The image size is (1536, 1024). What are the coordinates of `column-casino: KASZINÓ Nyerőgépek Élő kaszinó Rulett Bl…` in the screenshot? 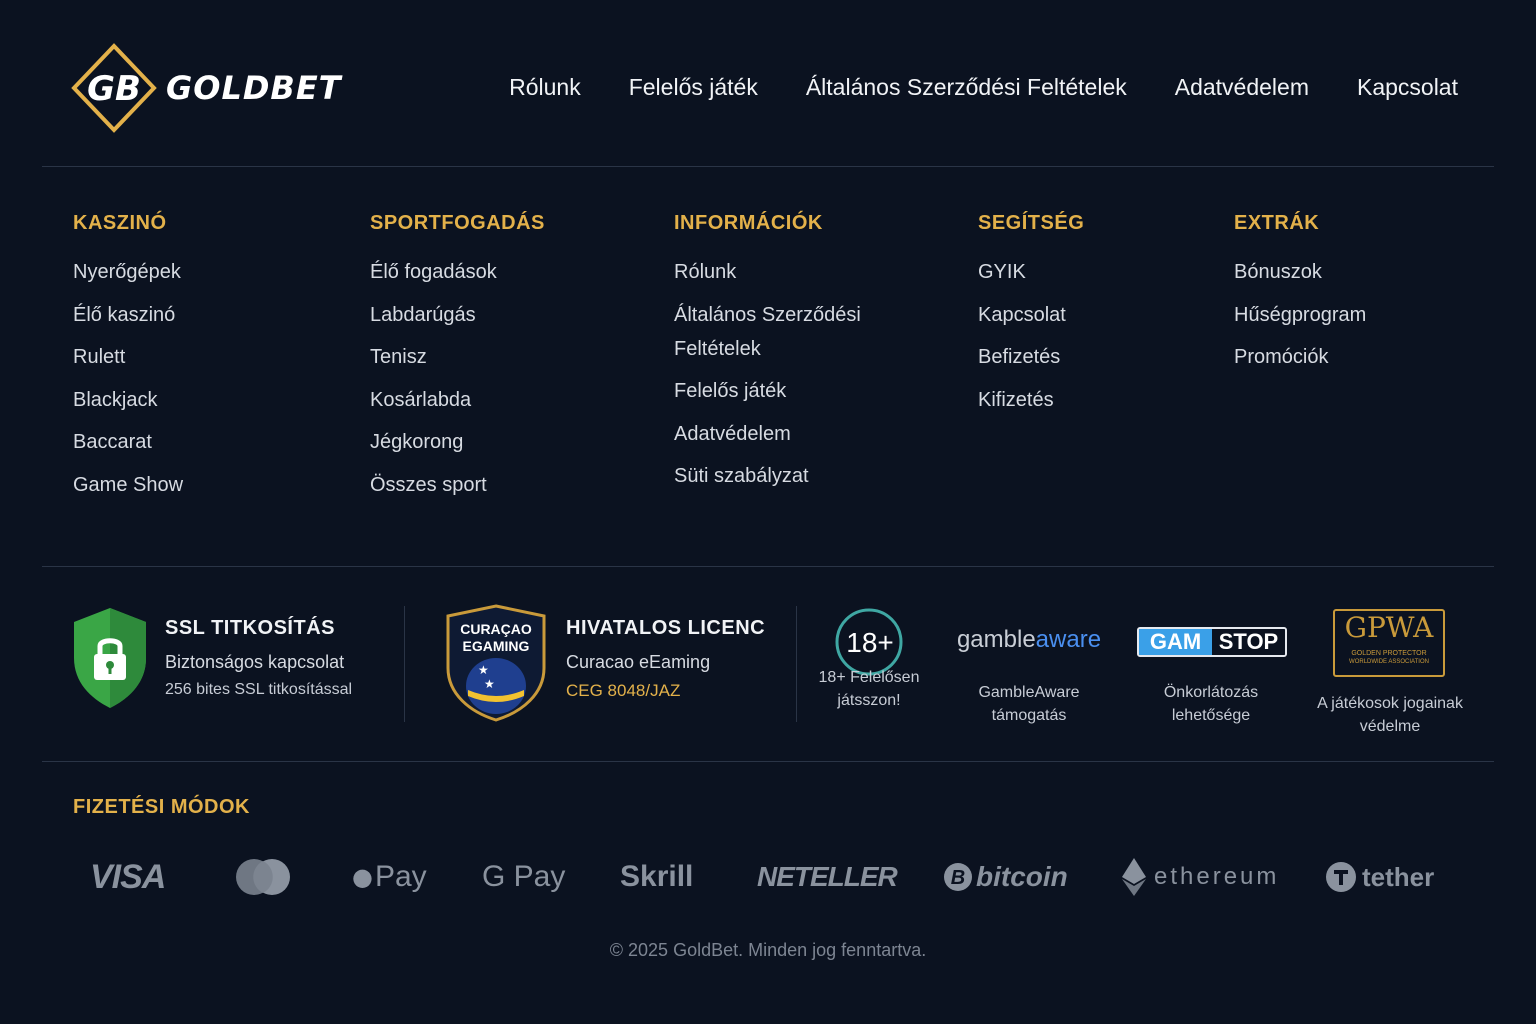 It's located at (128, 361).